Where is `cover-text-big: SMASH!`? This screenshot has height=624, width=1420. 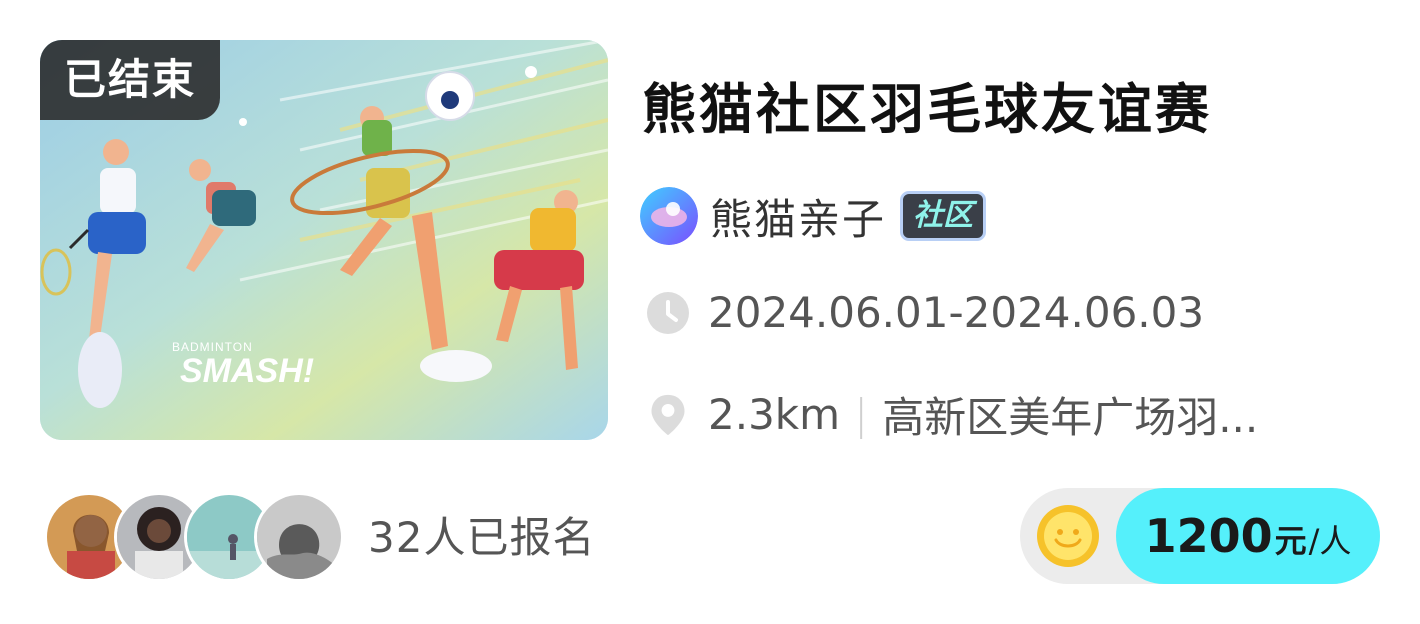 cover-text-big: SMASH! is located at coordinates (247, 371).